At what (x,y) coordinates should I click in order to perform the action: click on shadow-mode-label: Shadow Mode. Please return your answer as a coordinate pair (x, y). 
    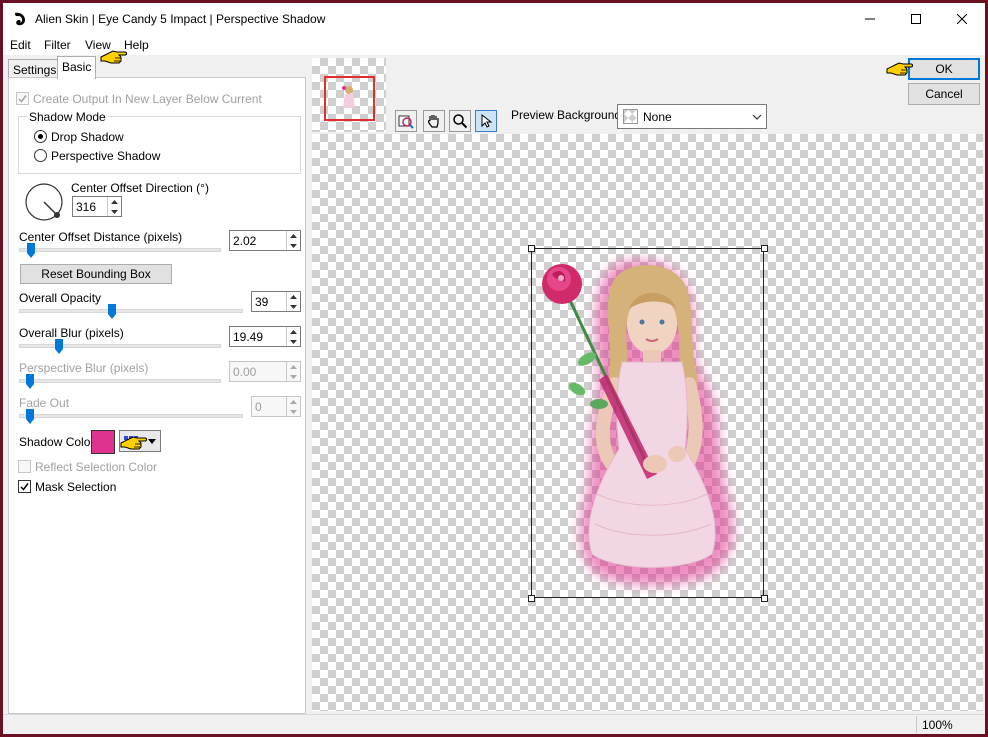
    Looking at the image, I should click on (67, 117).